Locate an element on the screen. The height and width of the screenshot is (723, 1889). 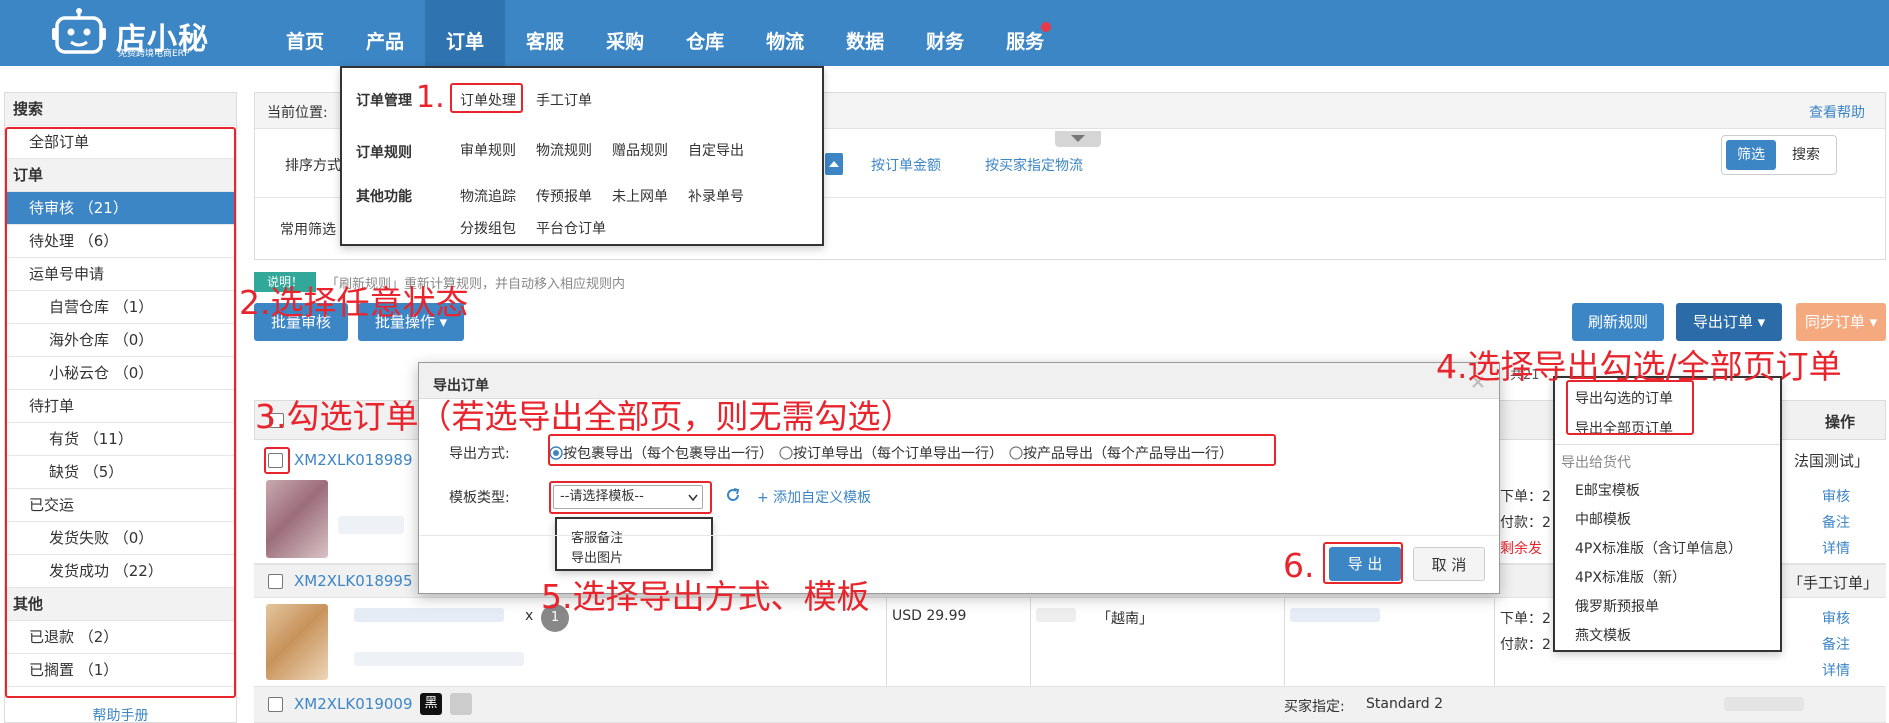
template-option-cs-remark: 客服备注 is located at coordinates (597, 536).